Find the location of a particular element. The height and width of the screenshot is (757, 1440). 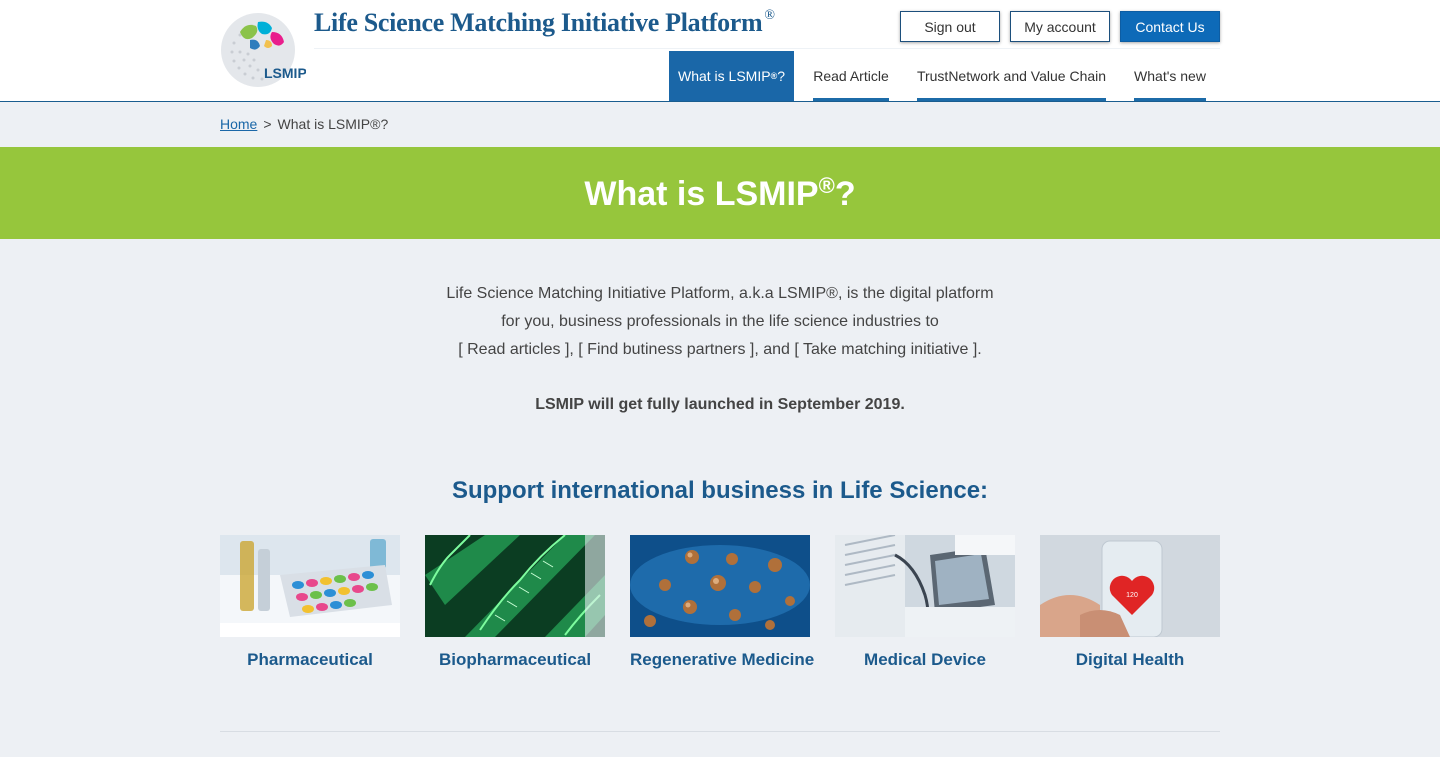

breadcrumb: Home > What is LSMIP®? is located at coordinates (304, 124).